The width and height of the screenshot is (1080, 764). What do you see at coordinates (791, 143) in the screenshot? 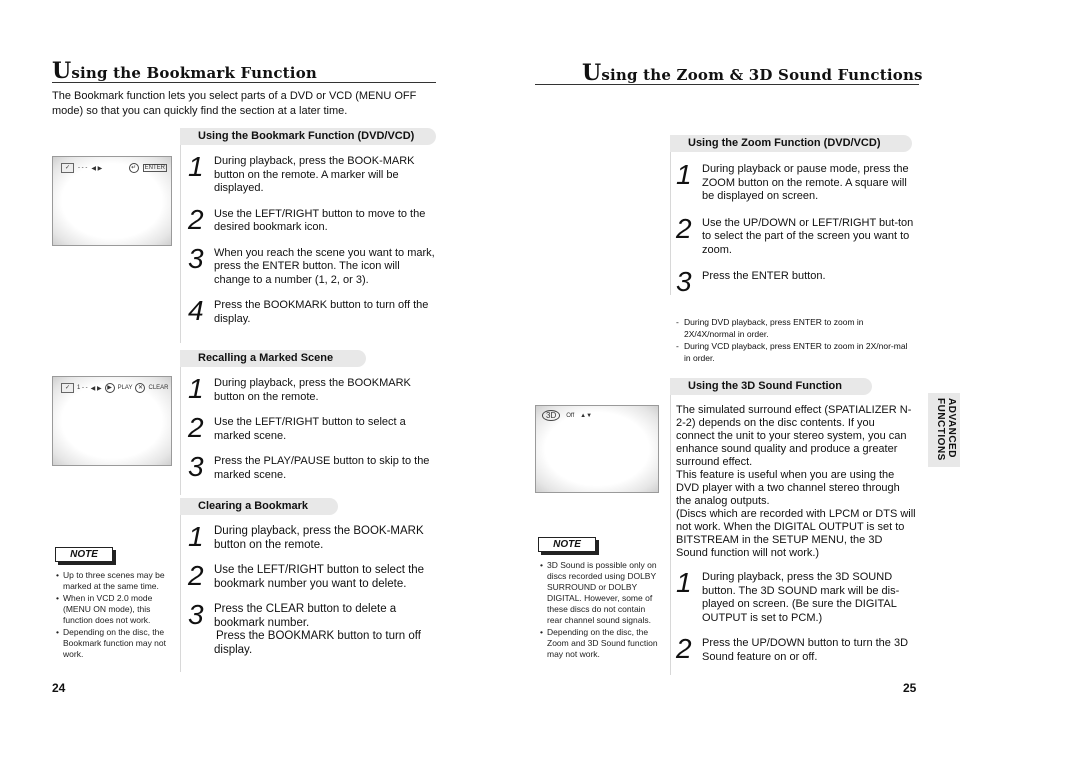
I see `section-heading-zoom: Using the Zoom Function (DVD/VCD)` at bounding box center [791, 143].